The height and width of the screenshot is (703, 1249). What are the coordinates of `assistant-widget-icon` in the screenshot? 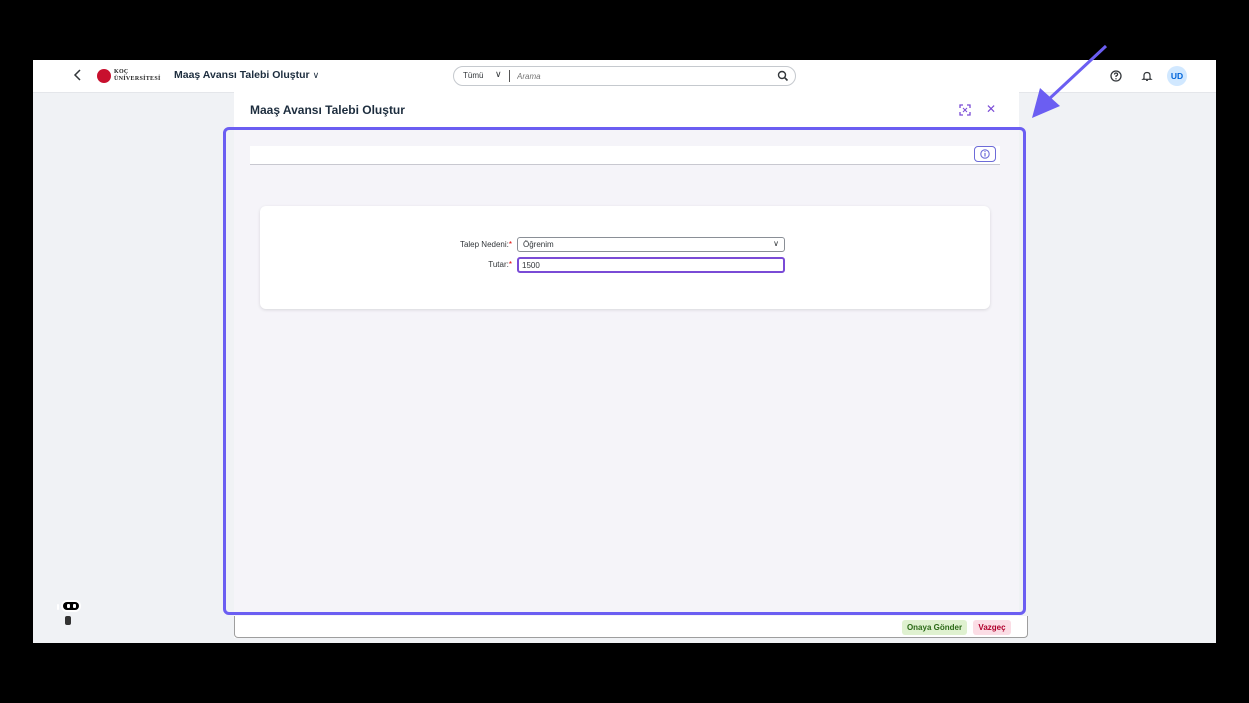 It's located at (69, 612).